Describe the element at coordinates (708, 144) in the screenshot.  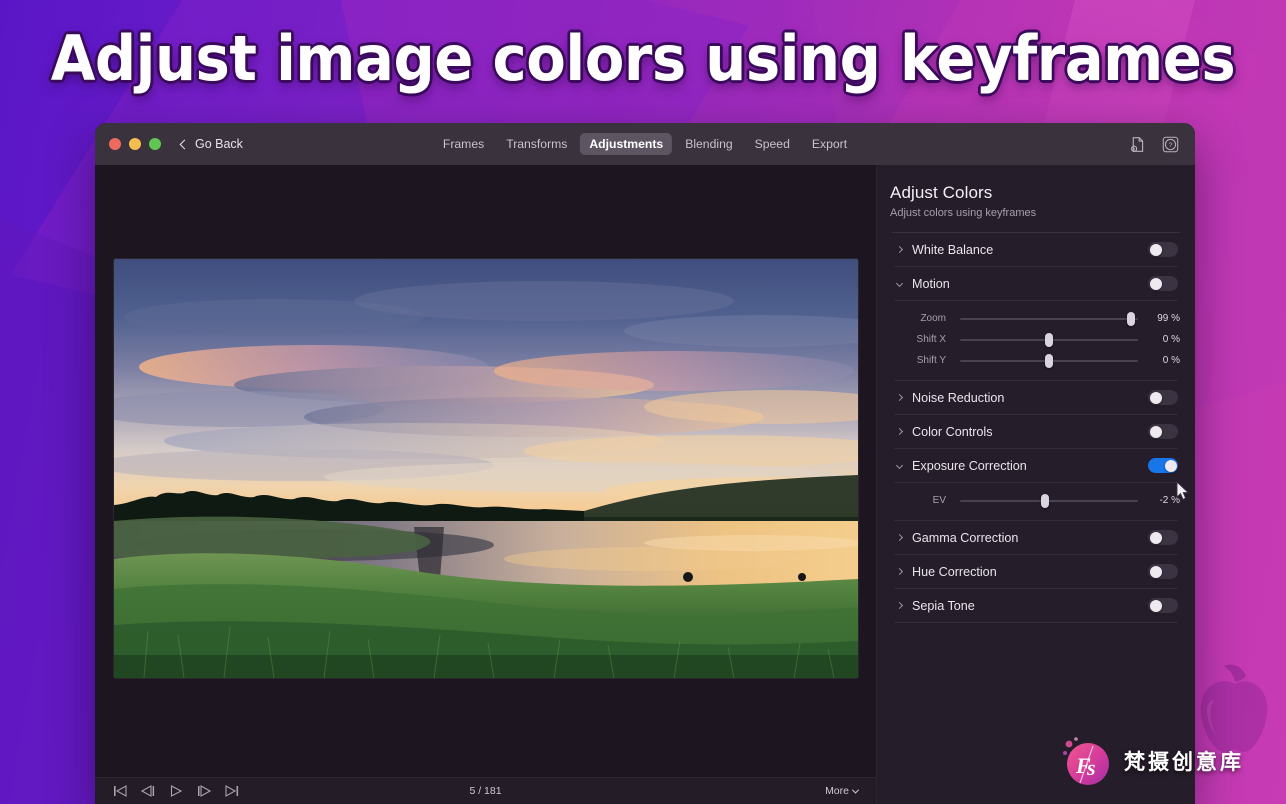
I see `tab-blending: Blending` at that location.